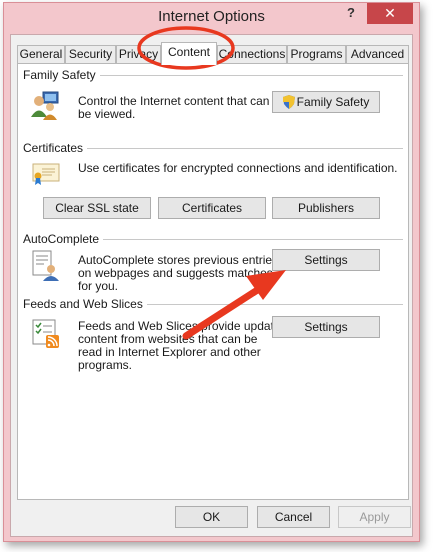  I want to click on help-button: ?, so click(351, 12).